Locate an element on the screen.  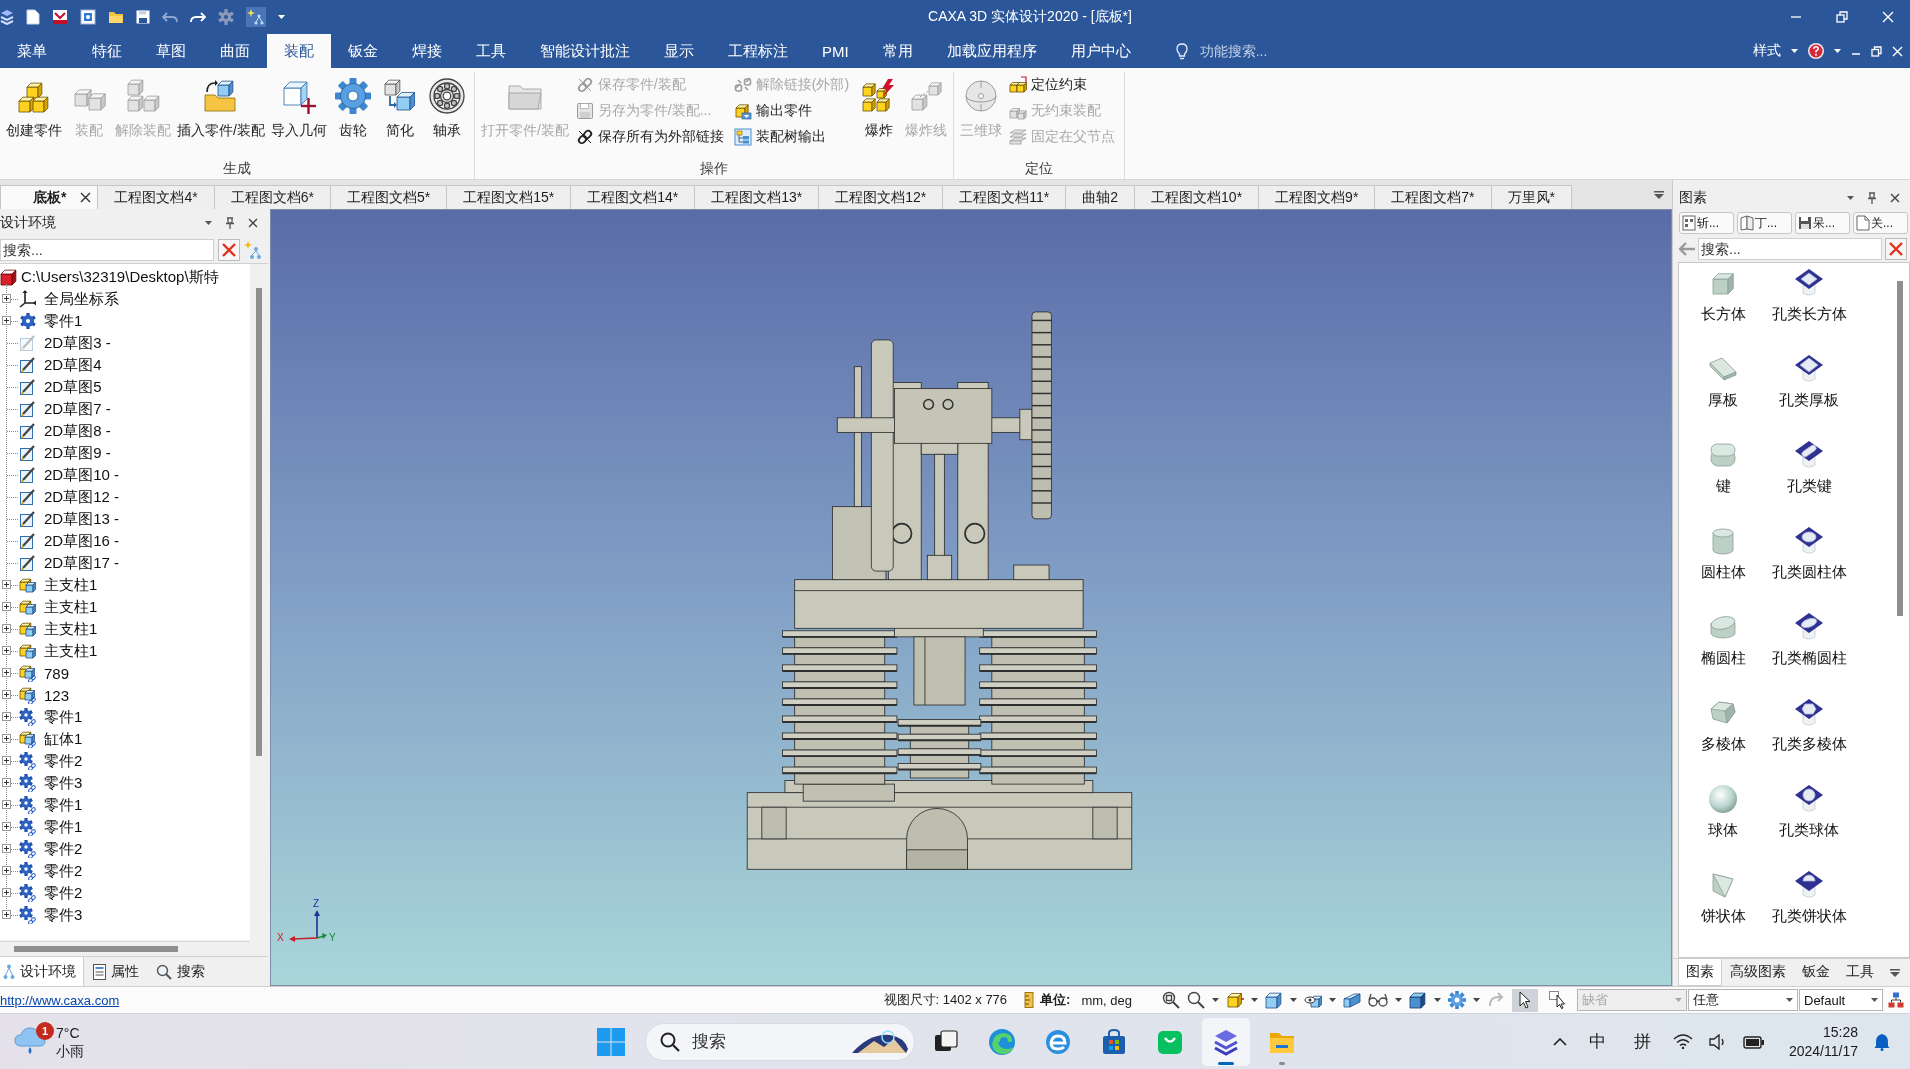
document-tab: 工程图文档12* is located at coordinates (881, 197).